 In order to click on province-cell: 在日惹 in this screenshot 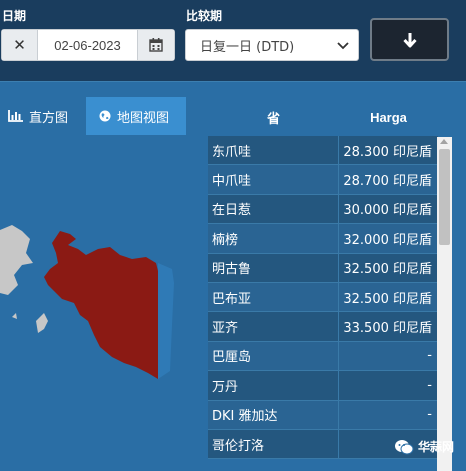, I will do `click(273, 209)`.